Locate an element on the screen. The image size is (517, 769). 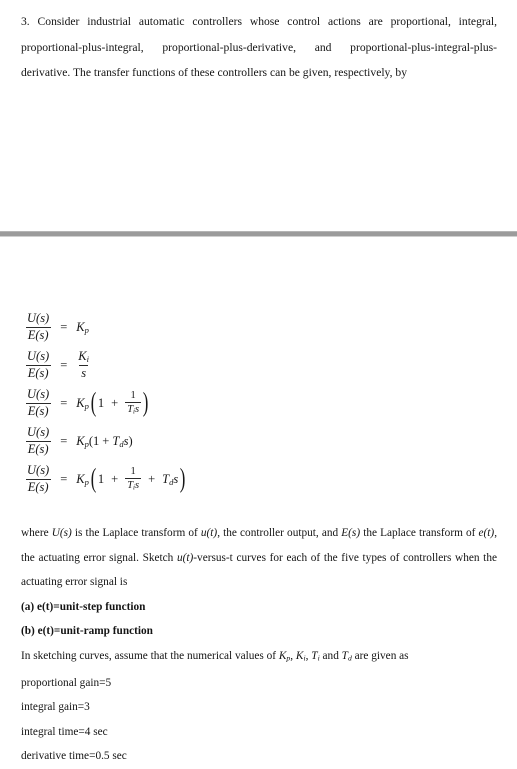
equation-proportional-plus-derivative: U(s) E(s) = Kp ( 1 + Tds ) is located at coordinates (155, 441).